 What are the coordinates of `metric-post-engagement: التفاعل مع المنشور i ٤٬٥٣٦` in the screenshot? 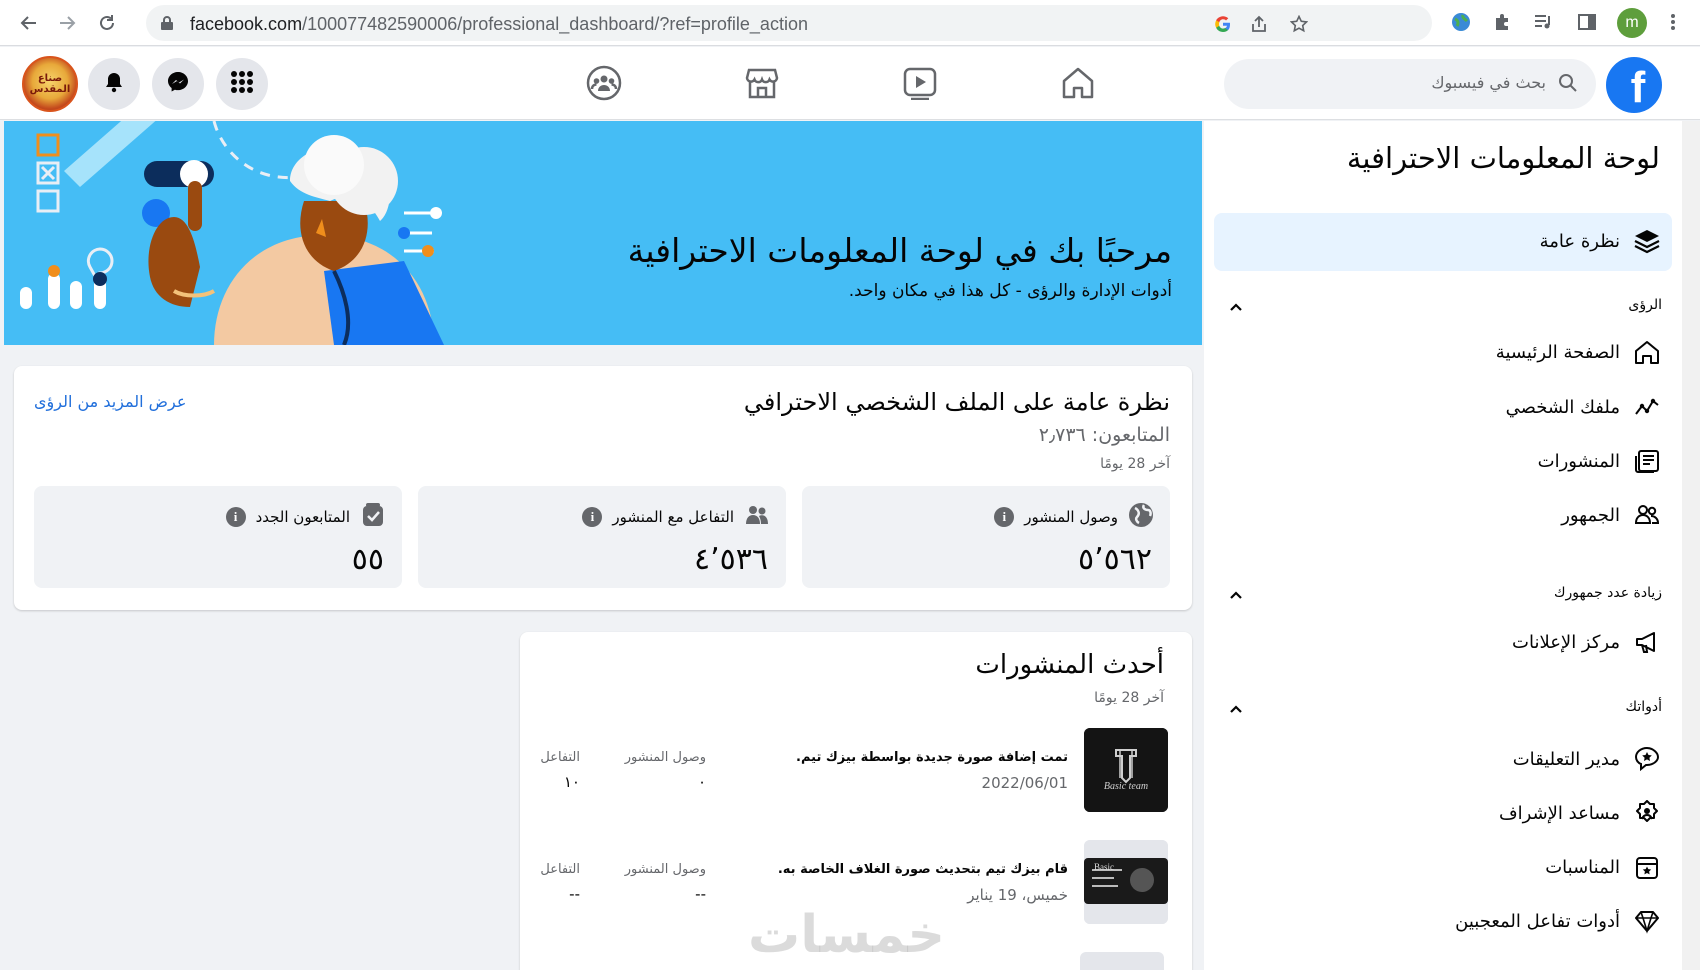 It's located at (602, 537).